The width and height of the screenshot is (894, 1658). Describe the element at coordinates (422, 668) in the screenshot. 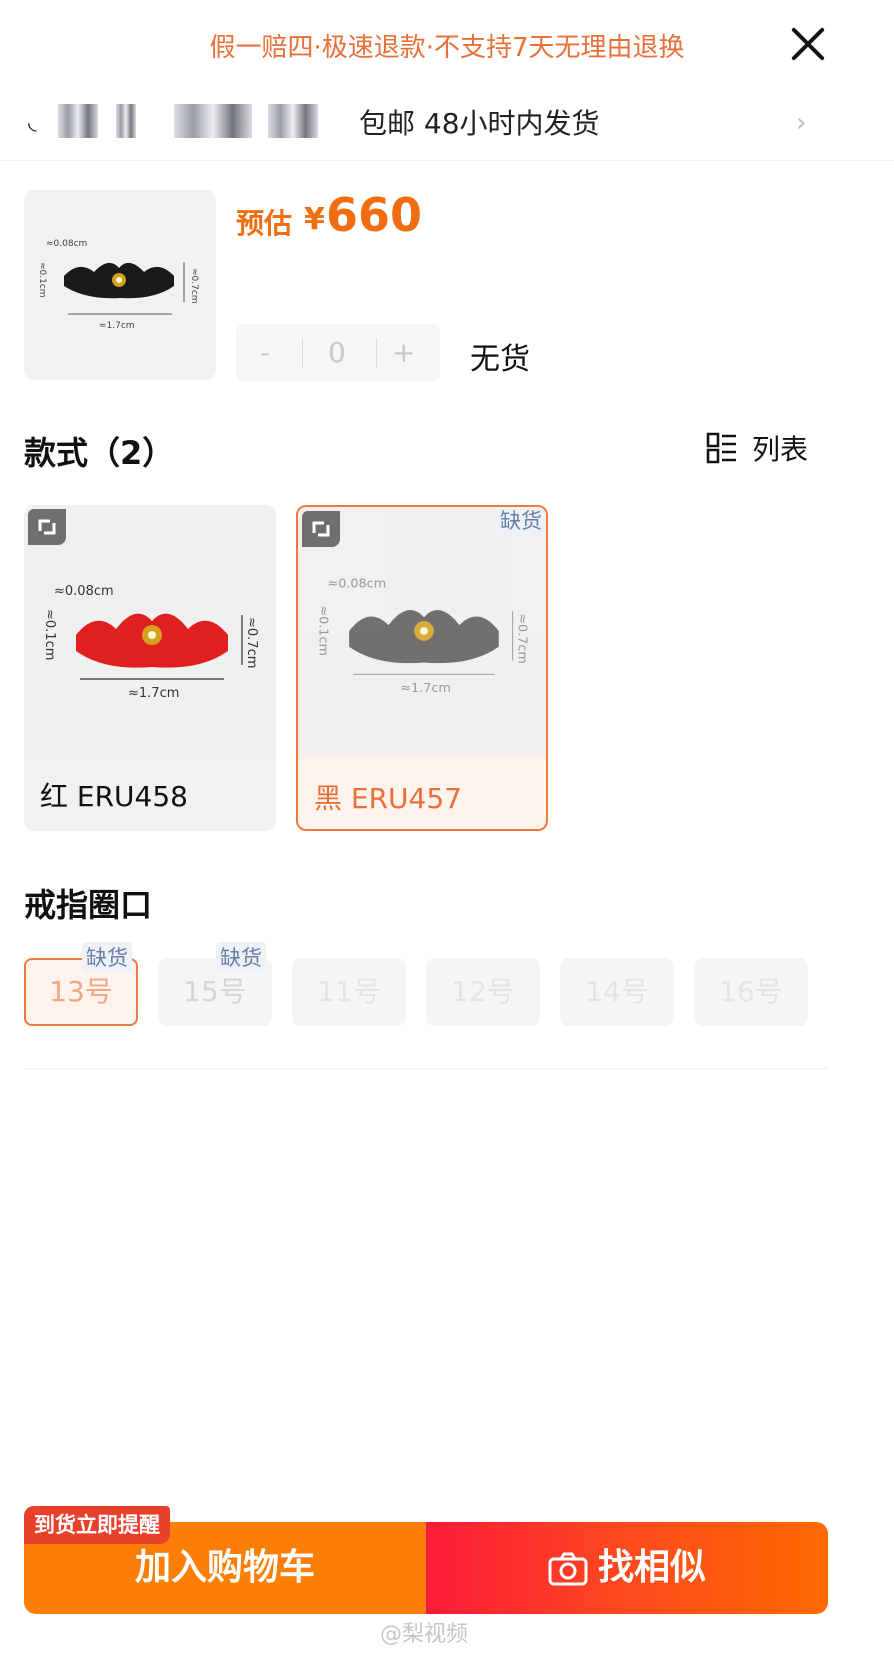

I see `style-option-black: ≈0.08cm ≈1.7cm ≈0.7cm ≈0.1cm 缺货 黑 ERU457` at that location.